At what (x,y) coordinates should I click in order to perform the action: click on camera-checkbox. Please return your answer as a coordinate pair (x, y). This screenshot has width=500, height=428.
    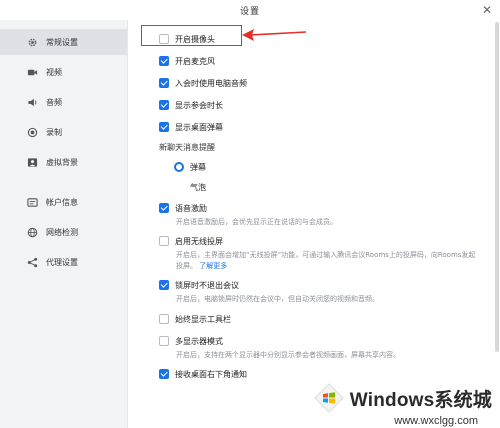
    Looking at the image, I should click on (164, 39).